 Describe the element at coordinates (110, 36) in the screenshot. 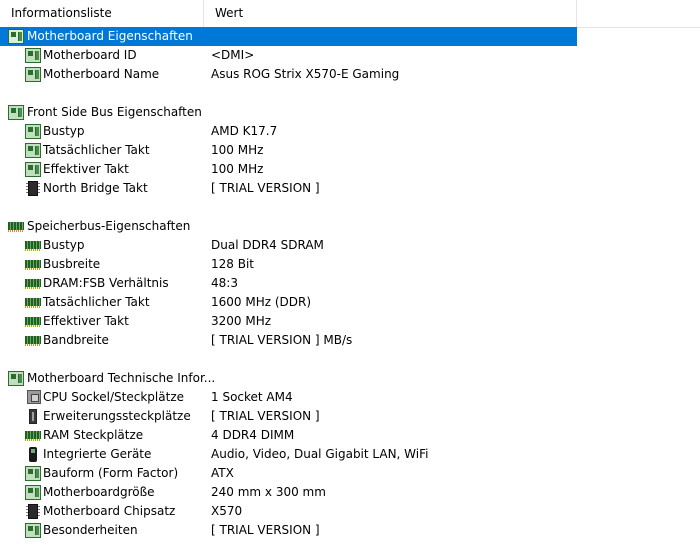

I see `section-title: Motherboard Eigenschaften` at that location.